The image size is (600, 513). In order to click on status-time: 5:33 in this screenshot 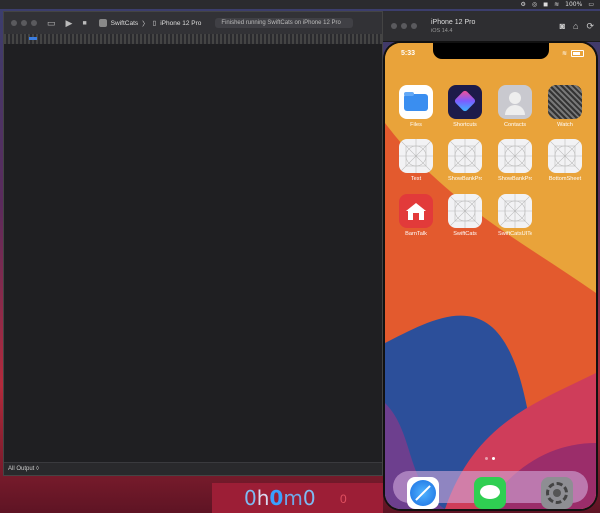, I will do `click(408, 53)`.